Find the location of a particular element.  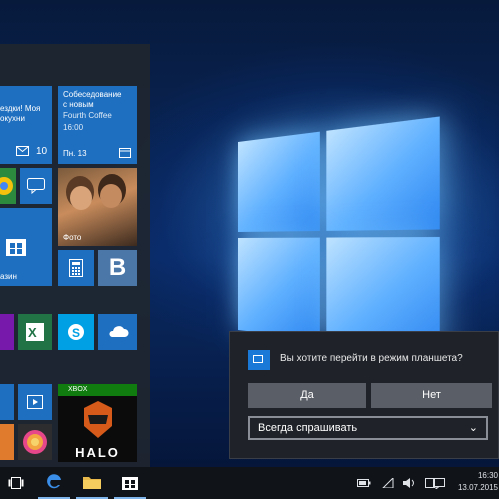

skype-icon: S is located at coordinates (76, 332).